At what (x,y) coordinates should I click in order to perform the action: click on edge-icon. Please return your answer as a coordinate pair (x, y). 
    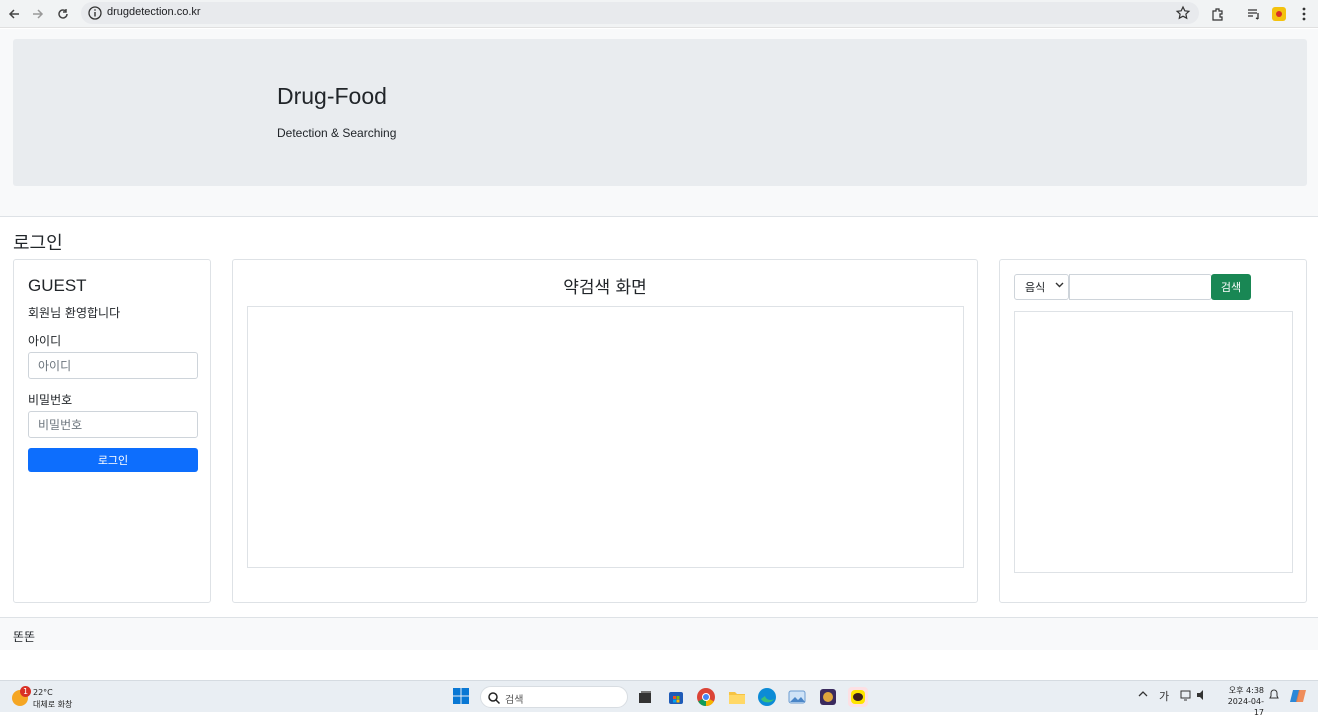
    Looking at the image, I should click on (767, 697).